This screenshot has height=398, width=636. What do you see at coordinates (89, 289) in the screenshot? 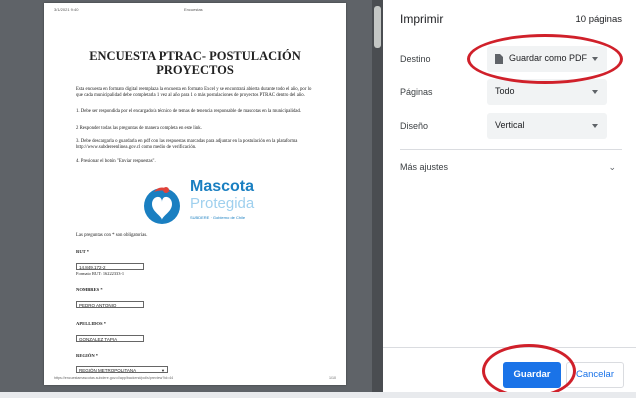
I see `nombres-label: NOMBRES *` at bounding box center [89, 289].